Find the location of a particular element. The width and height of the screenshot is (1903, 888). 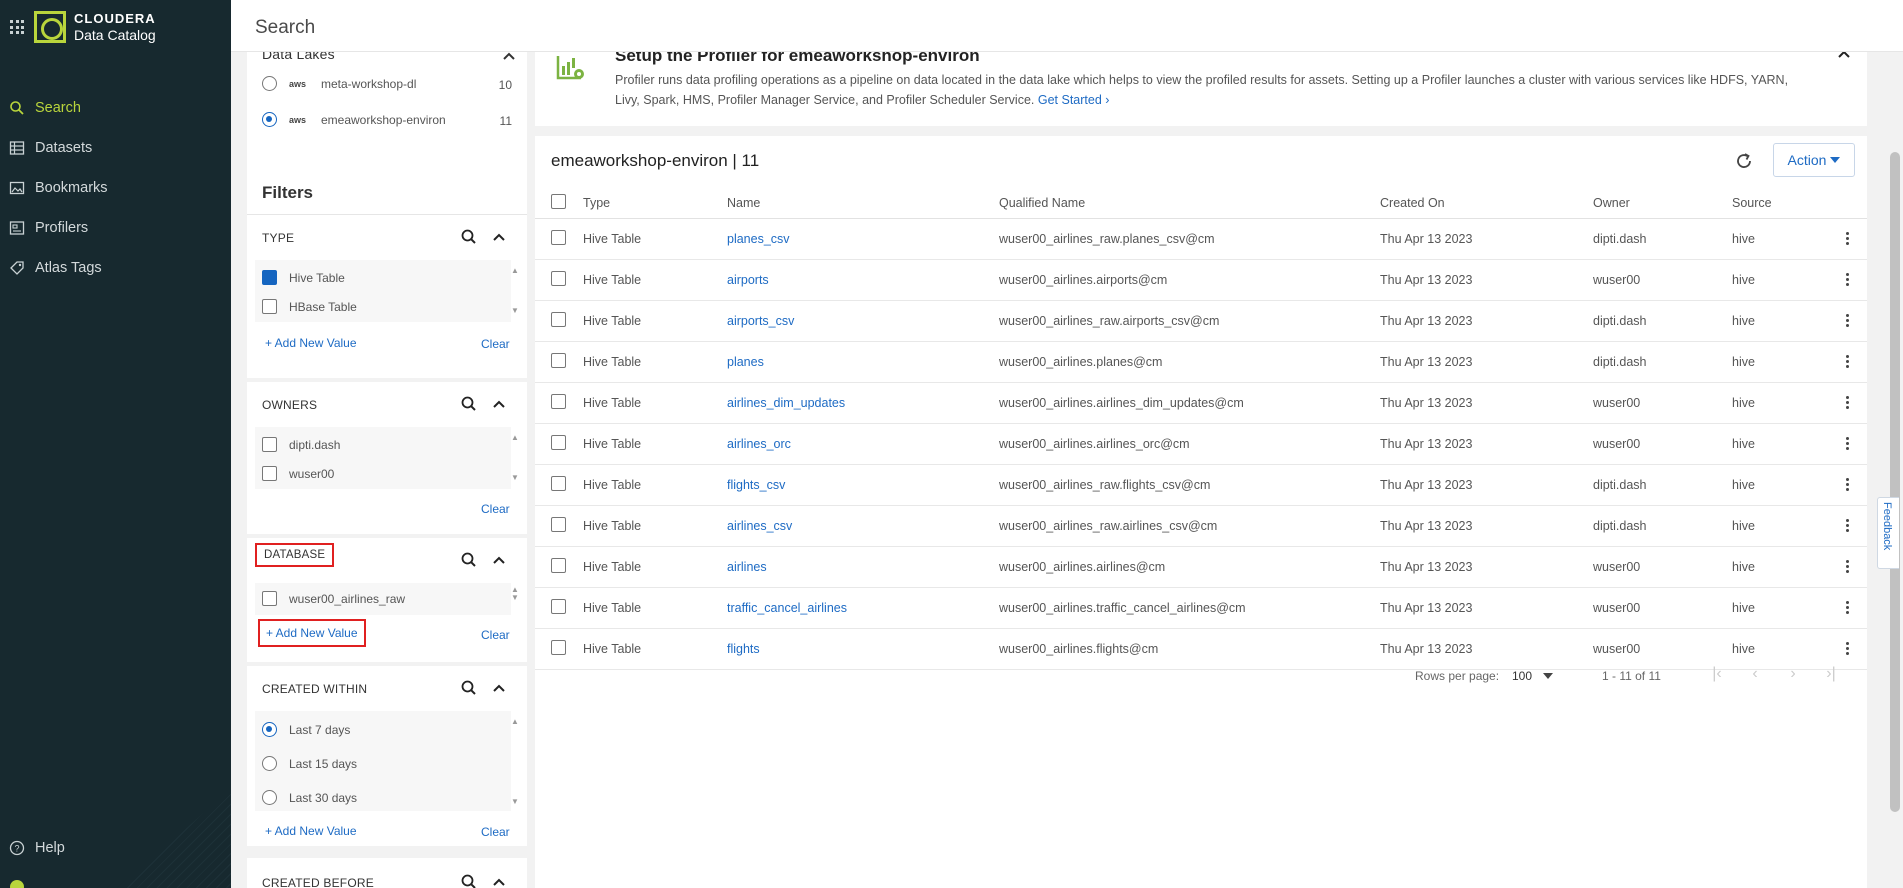

column-header-created-on: Created On is located at coordinates (1486, 203).